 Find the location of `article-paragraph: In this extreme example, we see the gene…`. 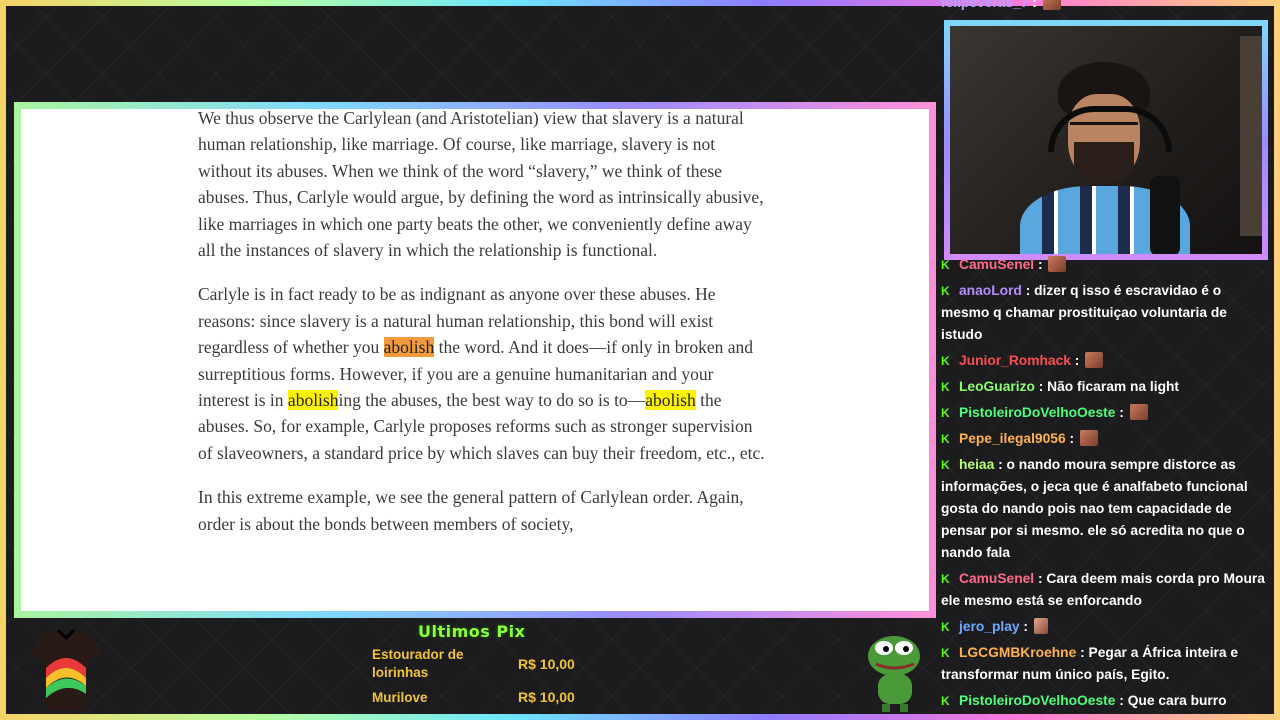

article-paragraph: In this extreme example, we see the gene… is located at coordinates (483, 510).